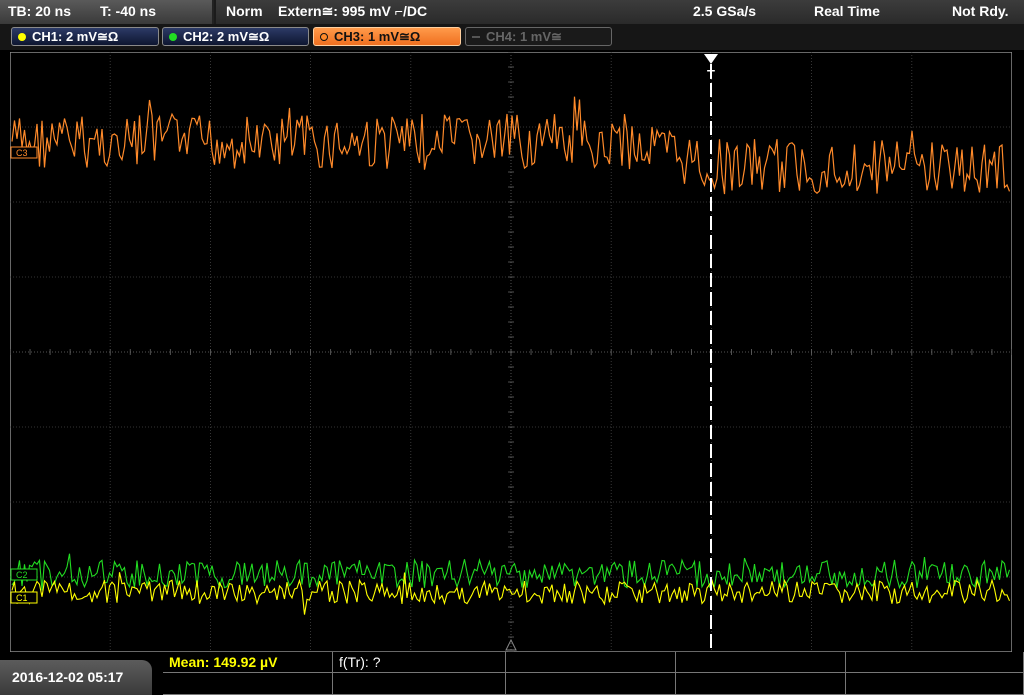 Image resolution: width=1024 pixels, height=695 pixels. What do you see at coordinates (724, 11) in the screenshot?
I see `sample-rate: 2.5 GSa/s` at bounding box center [724, 11].